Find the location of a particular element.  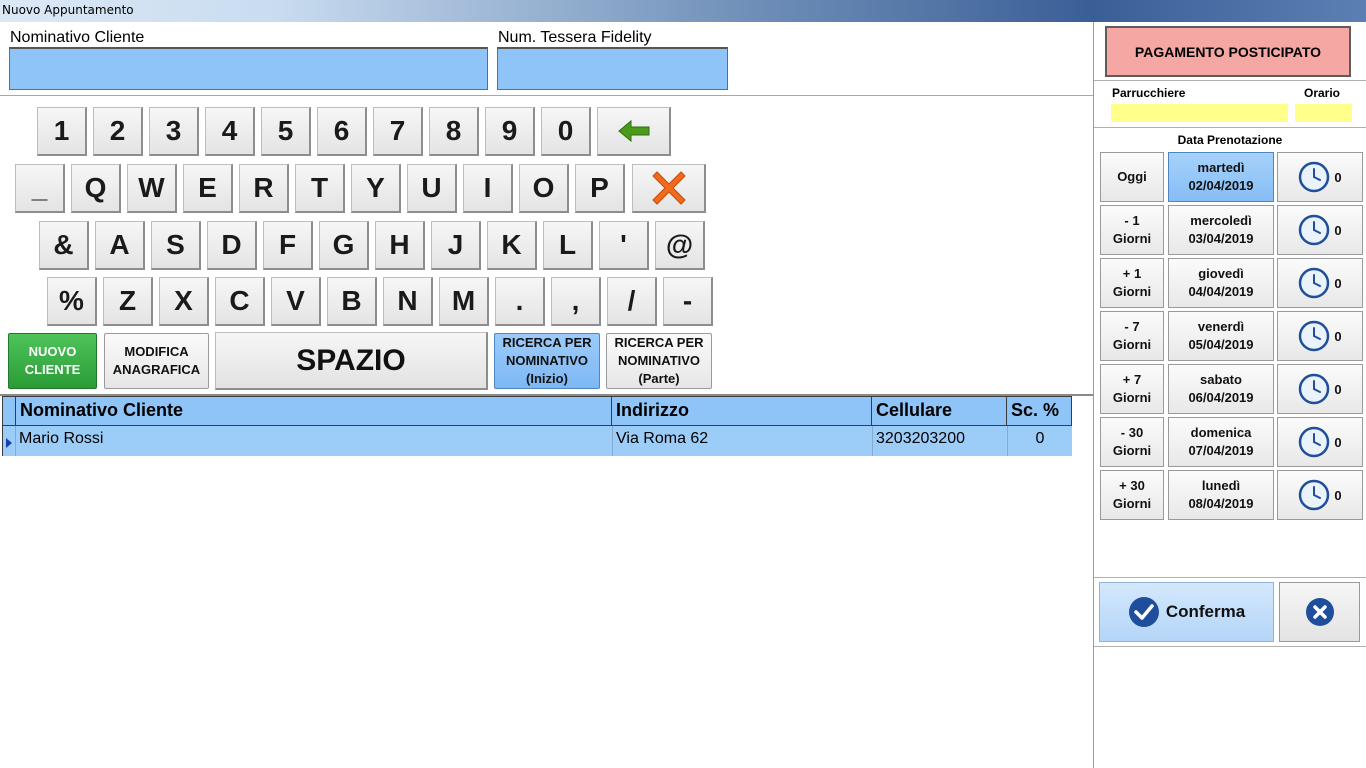

key-row1-2: 3 is located at coordinates (174, 131).